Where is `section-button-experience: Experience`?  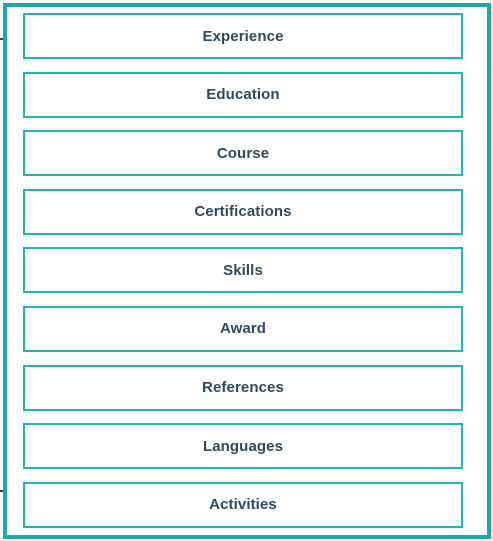 section-button-experience: Experience is located at coordinates (243, 36).